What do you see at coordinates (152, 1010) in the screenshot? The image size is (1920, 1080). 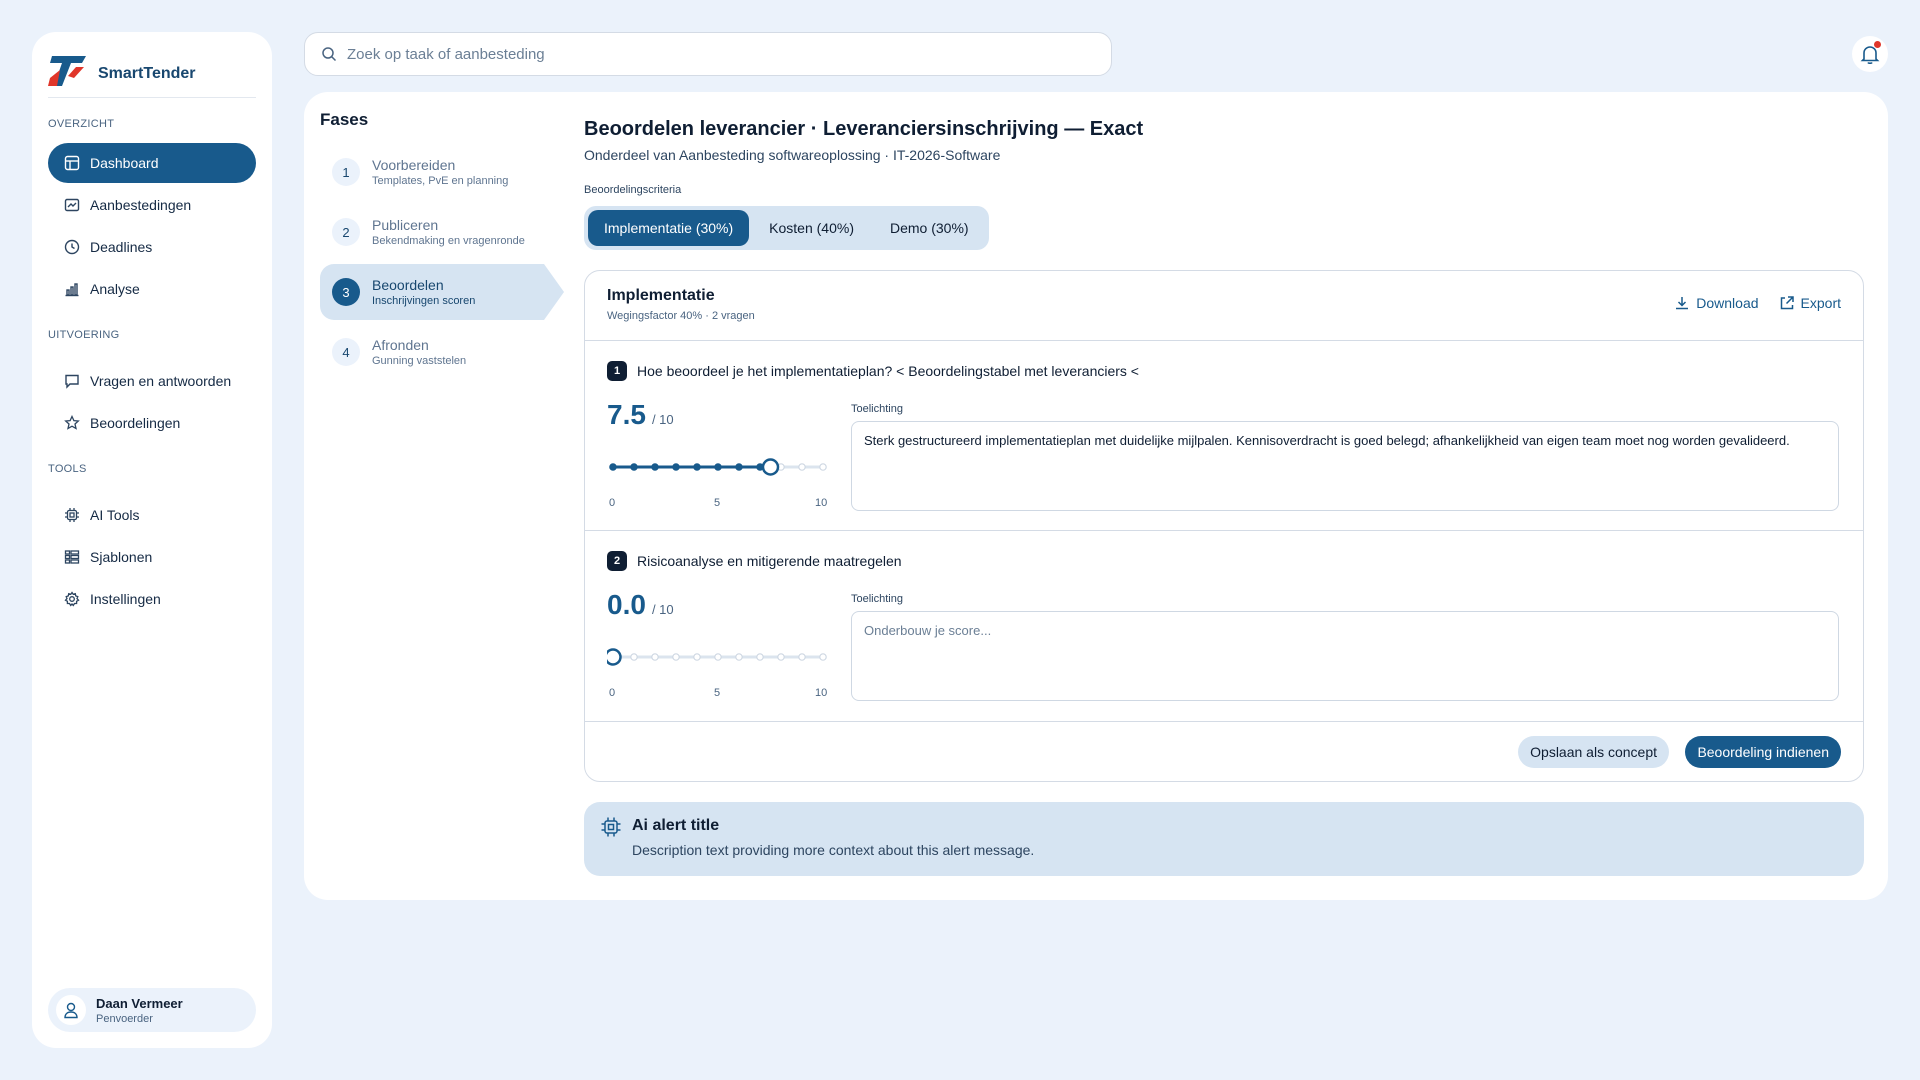 I see `user-card: Daan Vermeer Penvoerder` at bounding box center [152, 1010].